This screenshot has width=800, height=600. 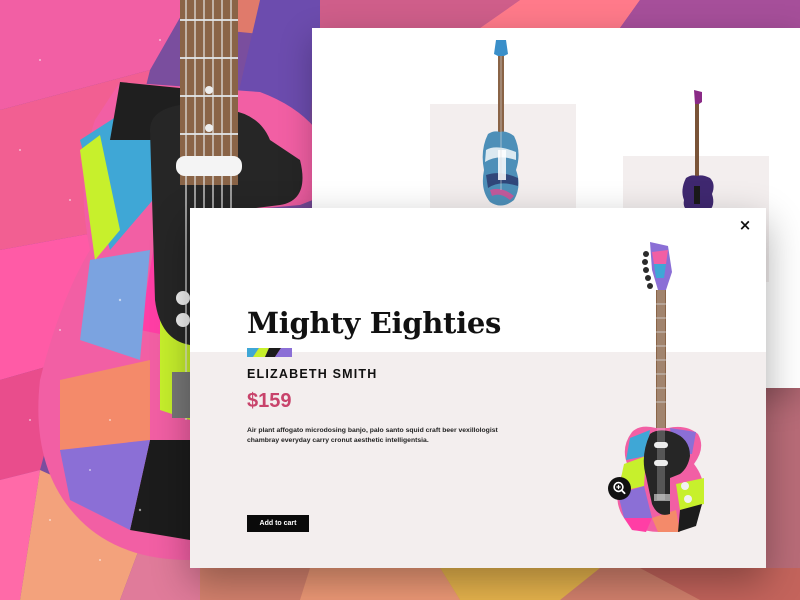 What do you see at coordinates (278, 523) in the screenshot?
I see `add-to-cart-button: Add to cart` at bounding box center [278, 523].